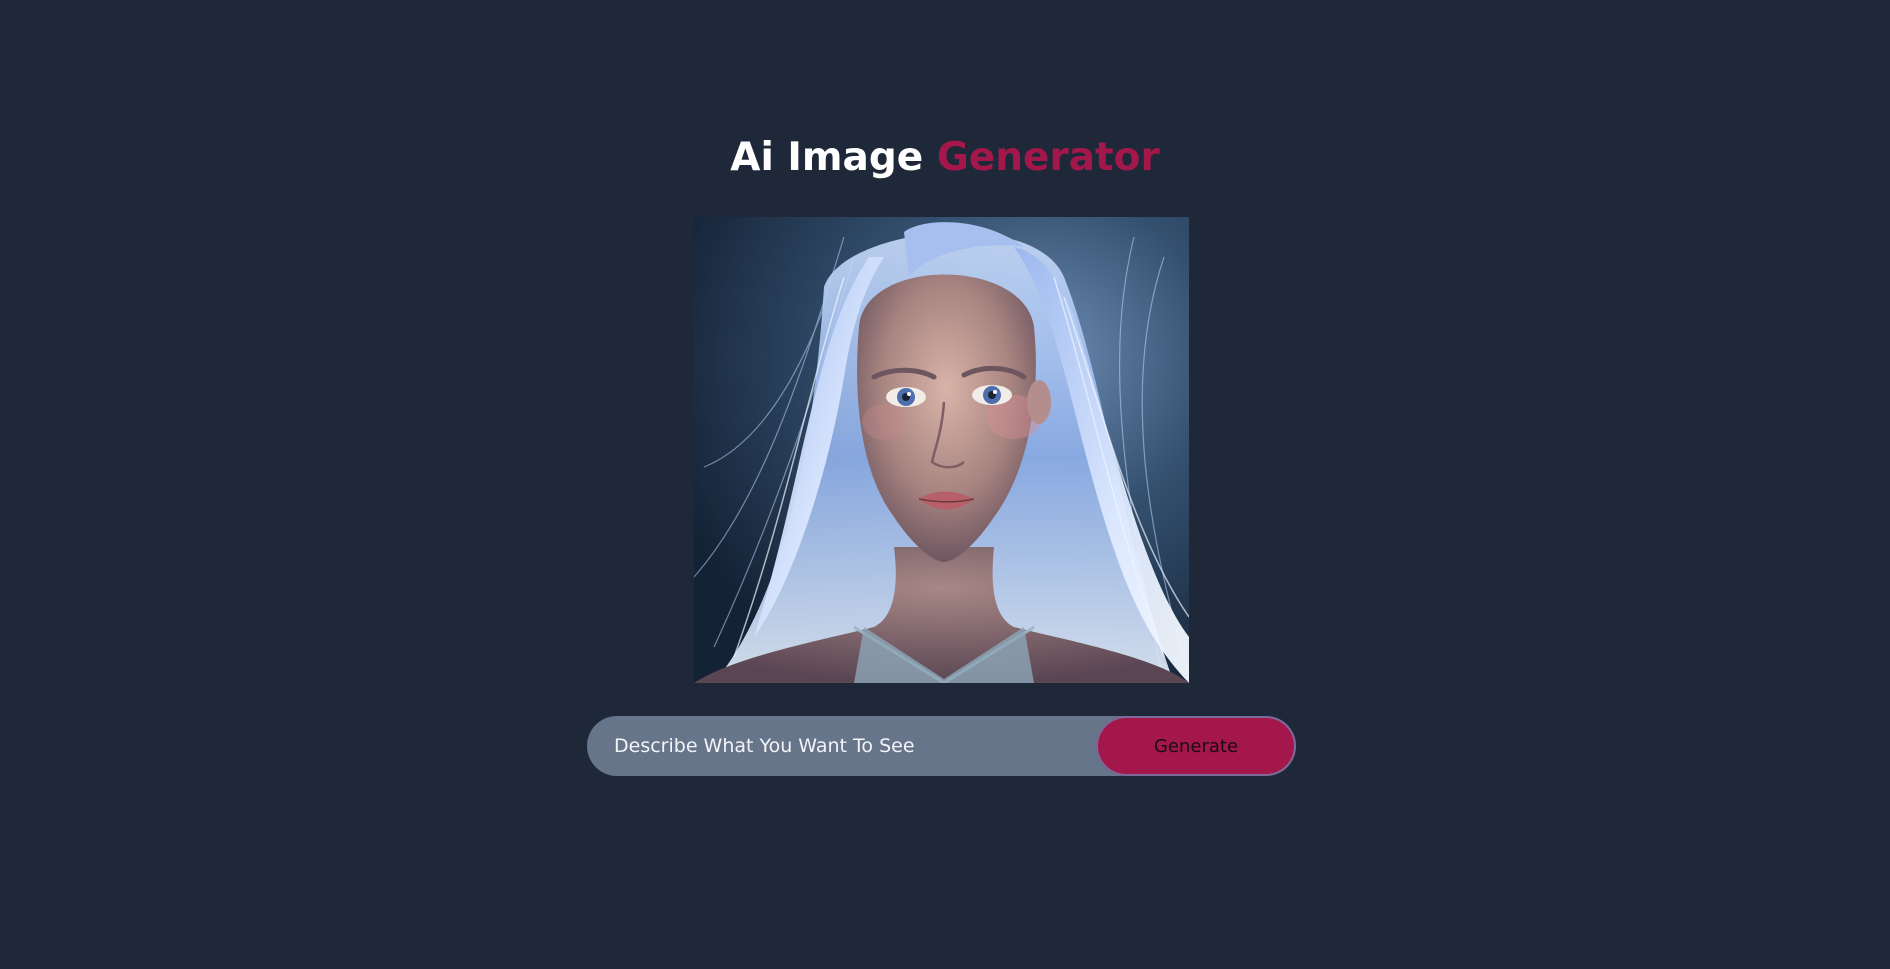 Image resolution: width=1890 pixels, height=969 pixels. What do you see at coordinates (941, 450) in the screenshot?
I see `generated-image` at bounding box center [941, 450].